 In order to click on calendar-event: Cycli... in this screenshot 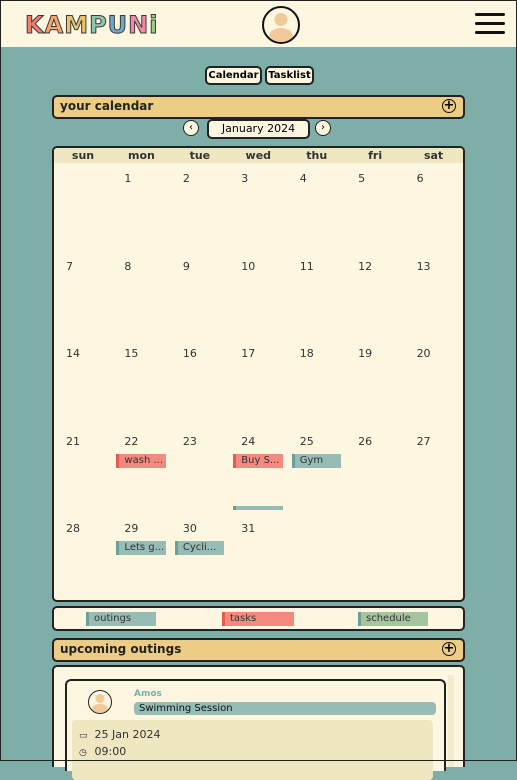, I will do `click(199, 548)`.